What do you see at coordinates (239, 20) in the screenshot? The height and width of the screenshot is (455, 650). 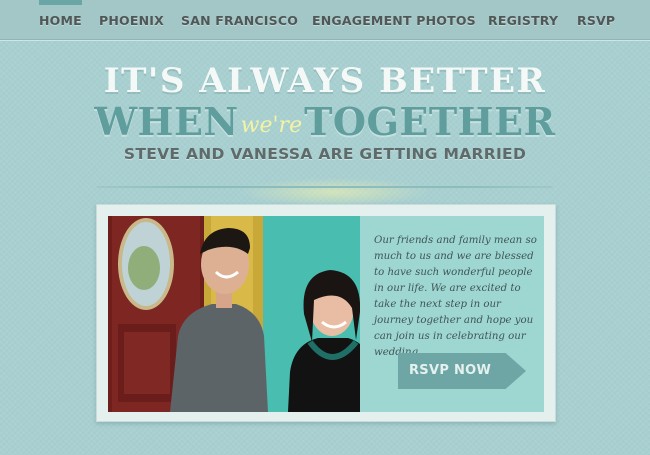 I see `nav-san-francisco: SAN FRANCISCO` at bounding box center [239, 20].